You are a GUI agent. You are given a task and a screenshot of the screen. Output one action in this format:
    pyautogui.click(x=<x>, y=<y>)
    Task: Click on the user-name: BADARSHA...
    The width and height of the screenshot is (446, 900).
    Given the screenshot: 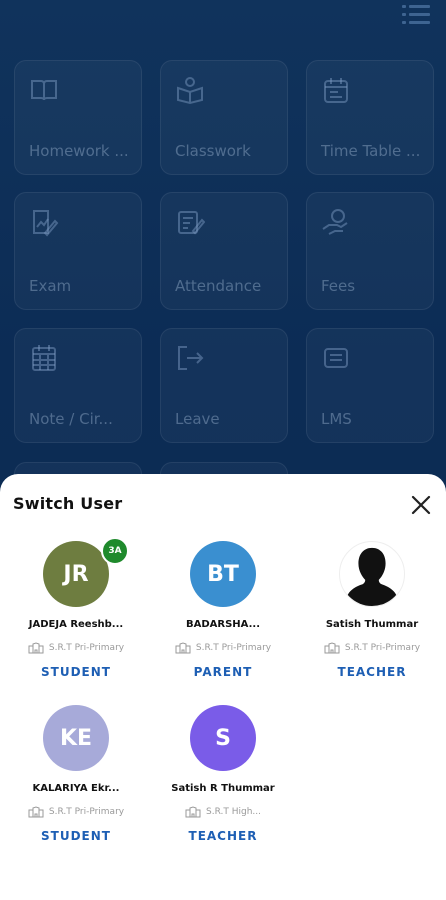 What is the action you would take?
    pyautogui.click(x=223, y=624)
    